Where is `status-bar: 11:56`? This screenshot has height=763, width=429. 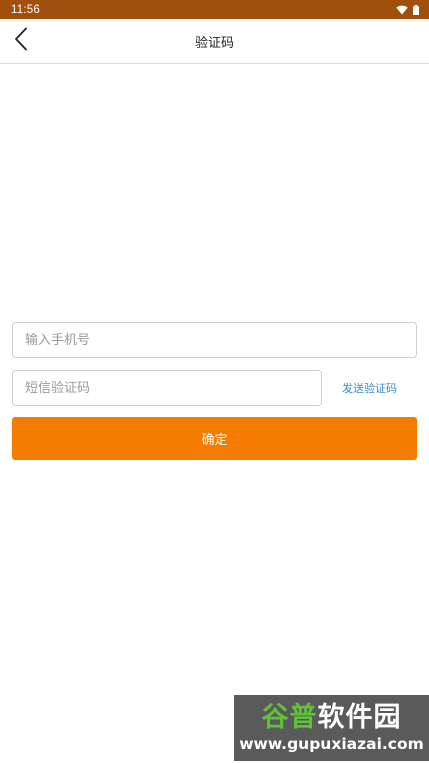 status-bar: 11:56 is located at coordinates (214, 9).